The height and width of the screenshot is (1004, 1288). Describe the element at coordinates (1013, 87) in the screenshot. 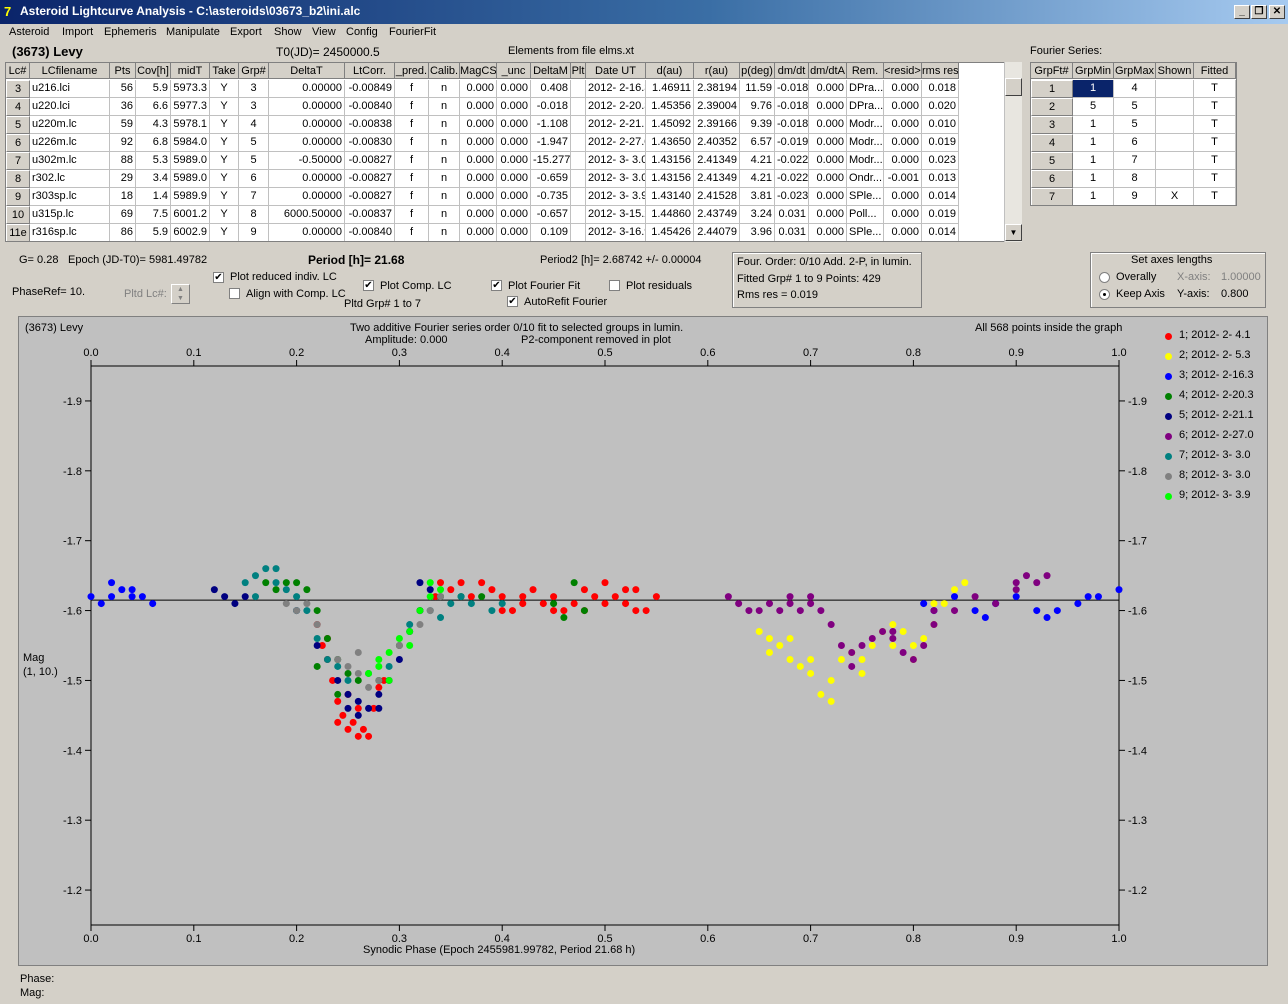

I see `scrollbar-thumb` at that location.